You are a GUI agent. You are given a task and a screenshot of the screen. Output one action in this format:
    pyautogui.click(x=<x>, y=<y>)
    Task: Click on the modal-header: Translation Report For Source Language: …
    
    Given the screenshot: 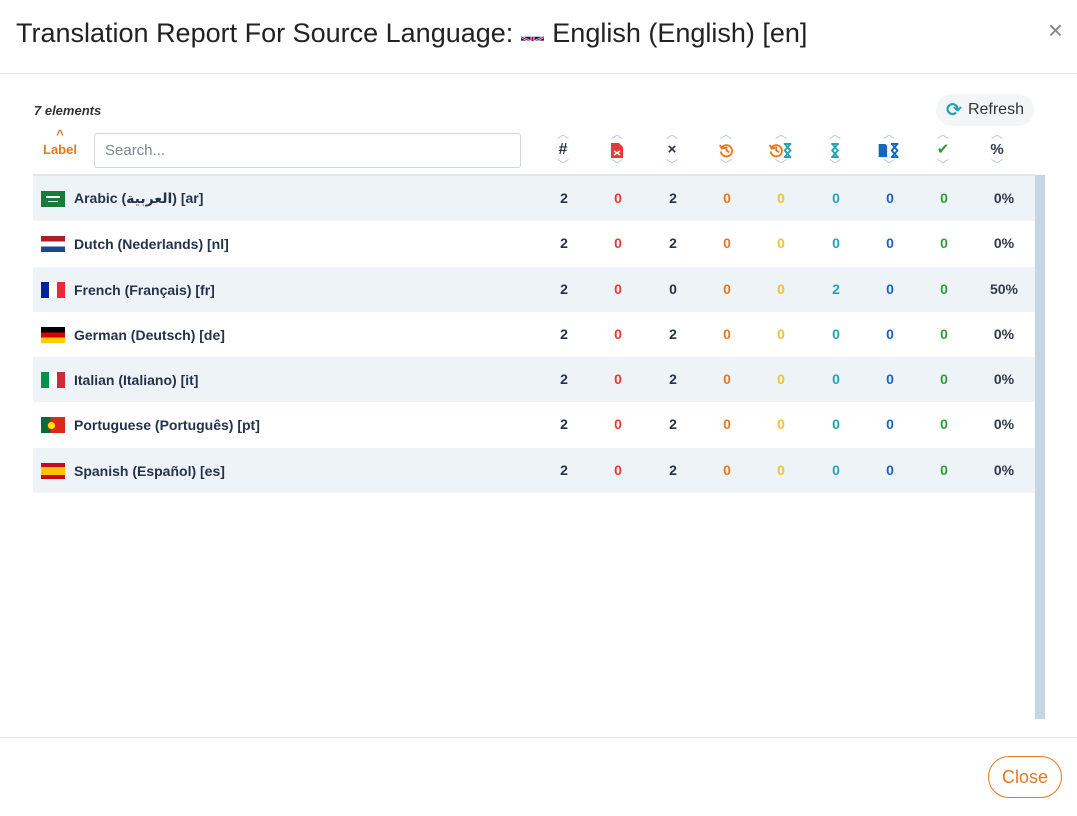 What is the action you would take?
    pyautogui.click(x=538, y=37)
    